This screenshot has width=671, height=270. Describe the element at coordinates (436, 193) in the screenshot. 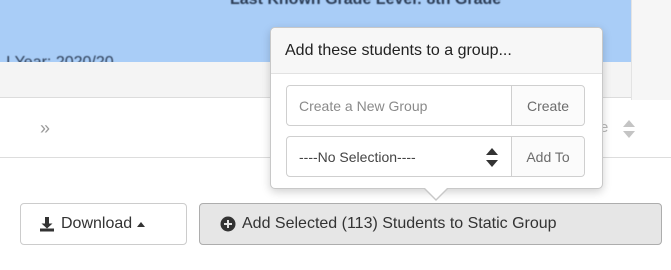

I see `popover-arrow-fill` at that location.